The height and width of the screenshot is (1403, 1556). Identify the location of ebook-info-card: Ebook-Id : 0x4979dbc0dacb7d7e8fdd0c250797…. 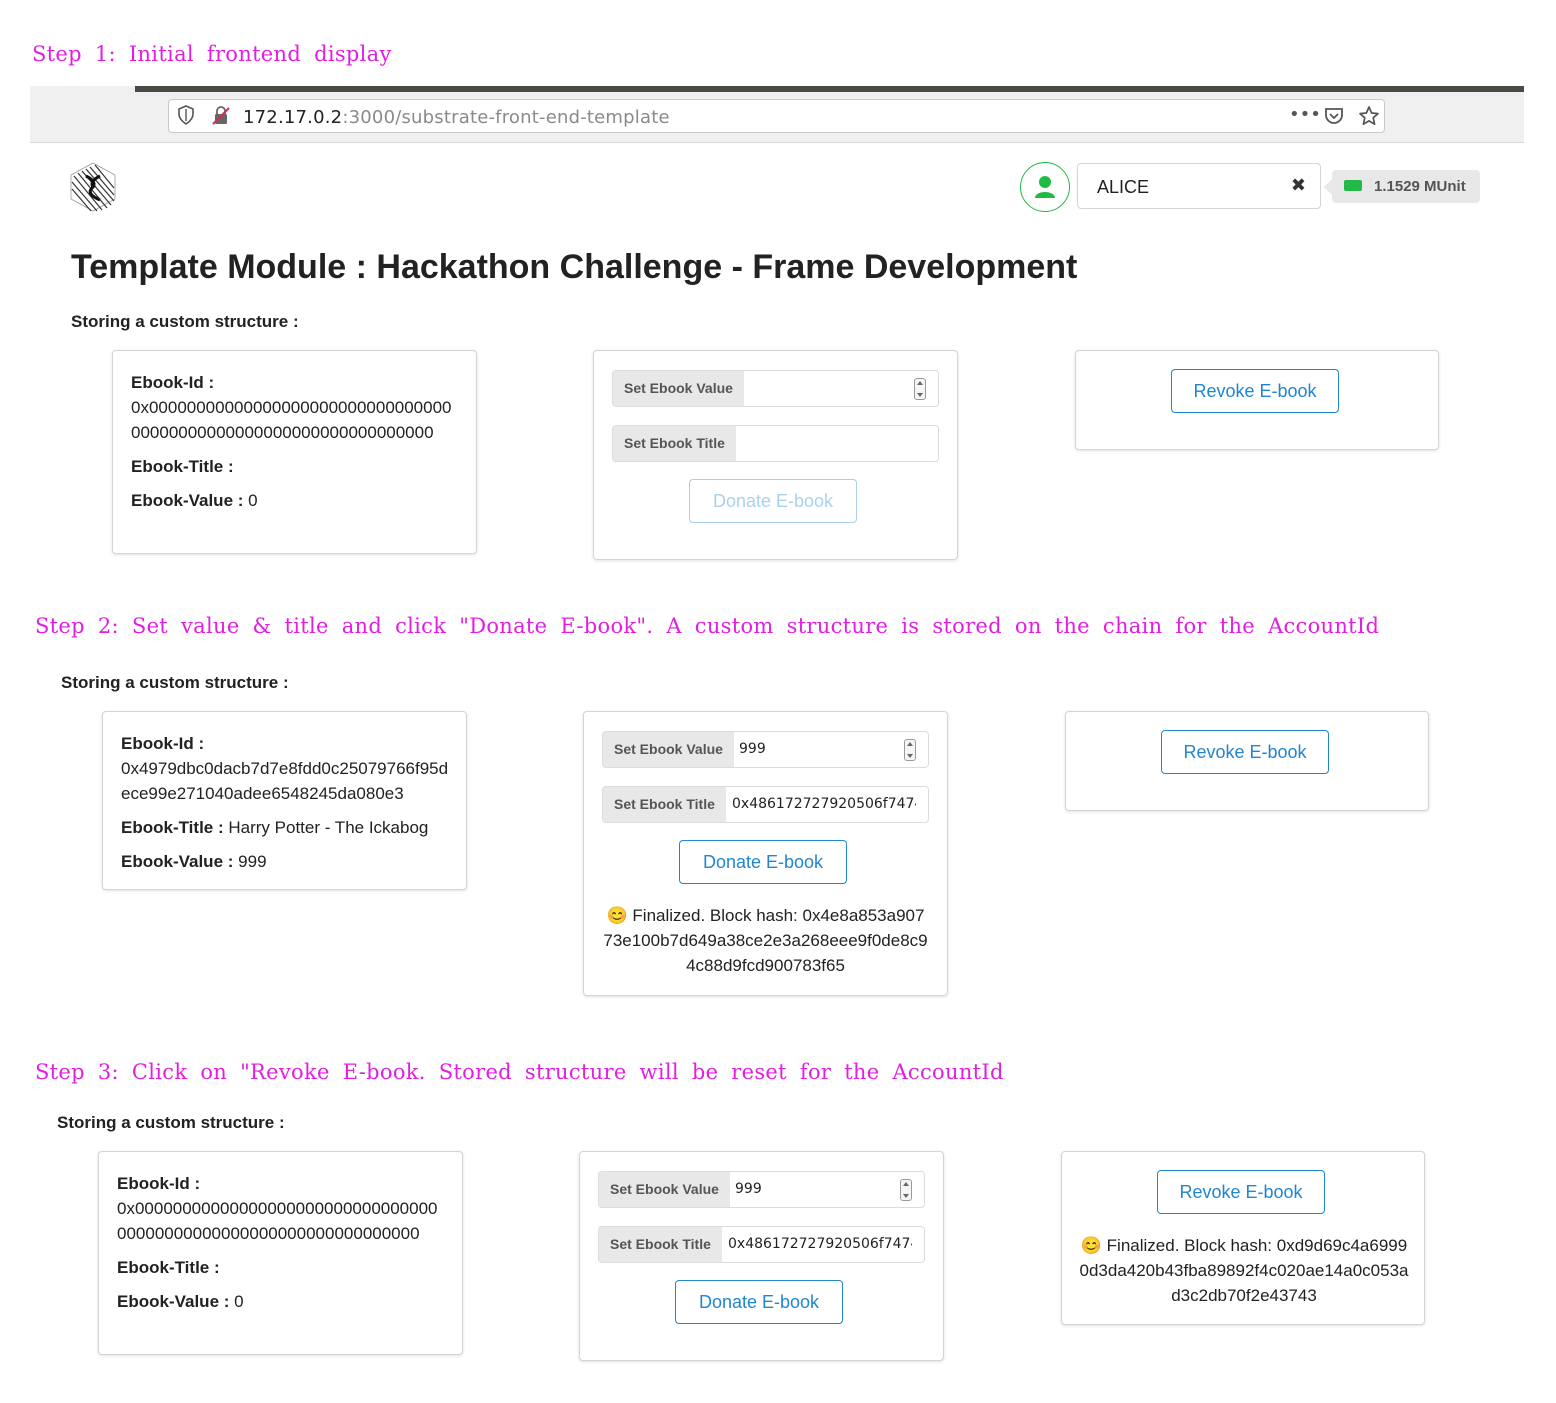
(284, 800).